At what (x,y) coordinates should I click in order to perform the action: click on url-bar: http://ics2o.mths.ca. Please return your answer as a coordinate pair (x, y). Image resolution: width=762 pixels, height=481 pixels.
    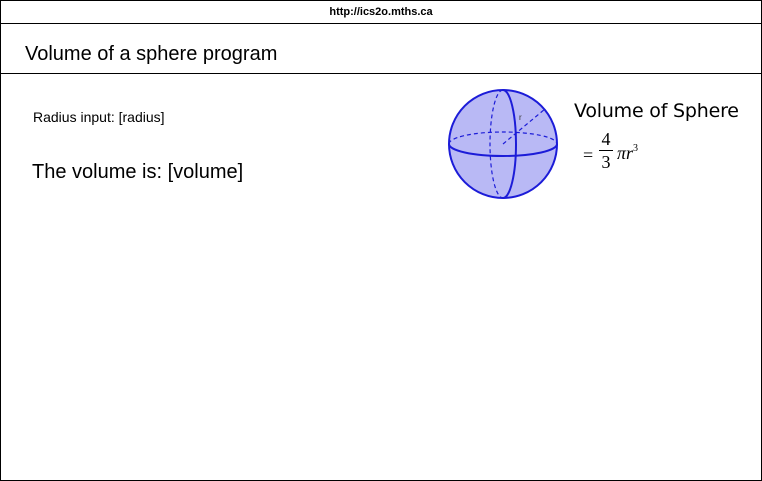
    Looking at the image, I should click on (381, 12).